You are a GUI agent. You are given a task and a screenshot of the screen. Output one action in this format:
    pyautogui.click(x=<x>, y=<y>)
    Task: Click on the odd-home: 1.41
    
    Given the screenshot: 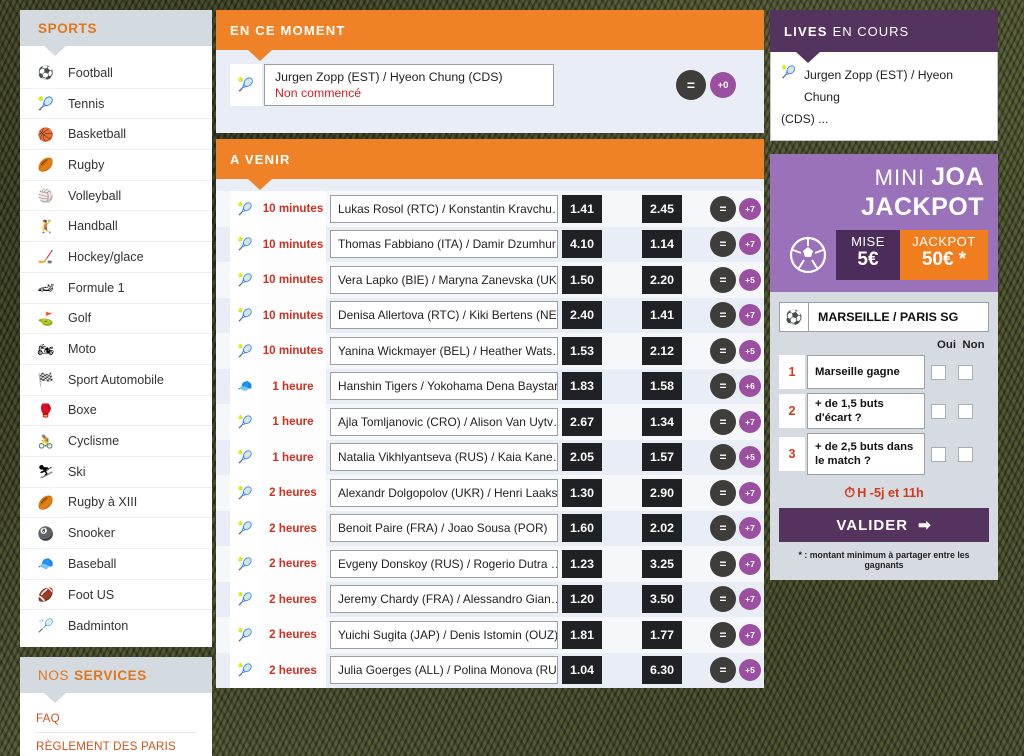 What is the action you would take?
    pyautogui.click(x=582, y=208)
    